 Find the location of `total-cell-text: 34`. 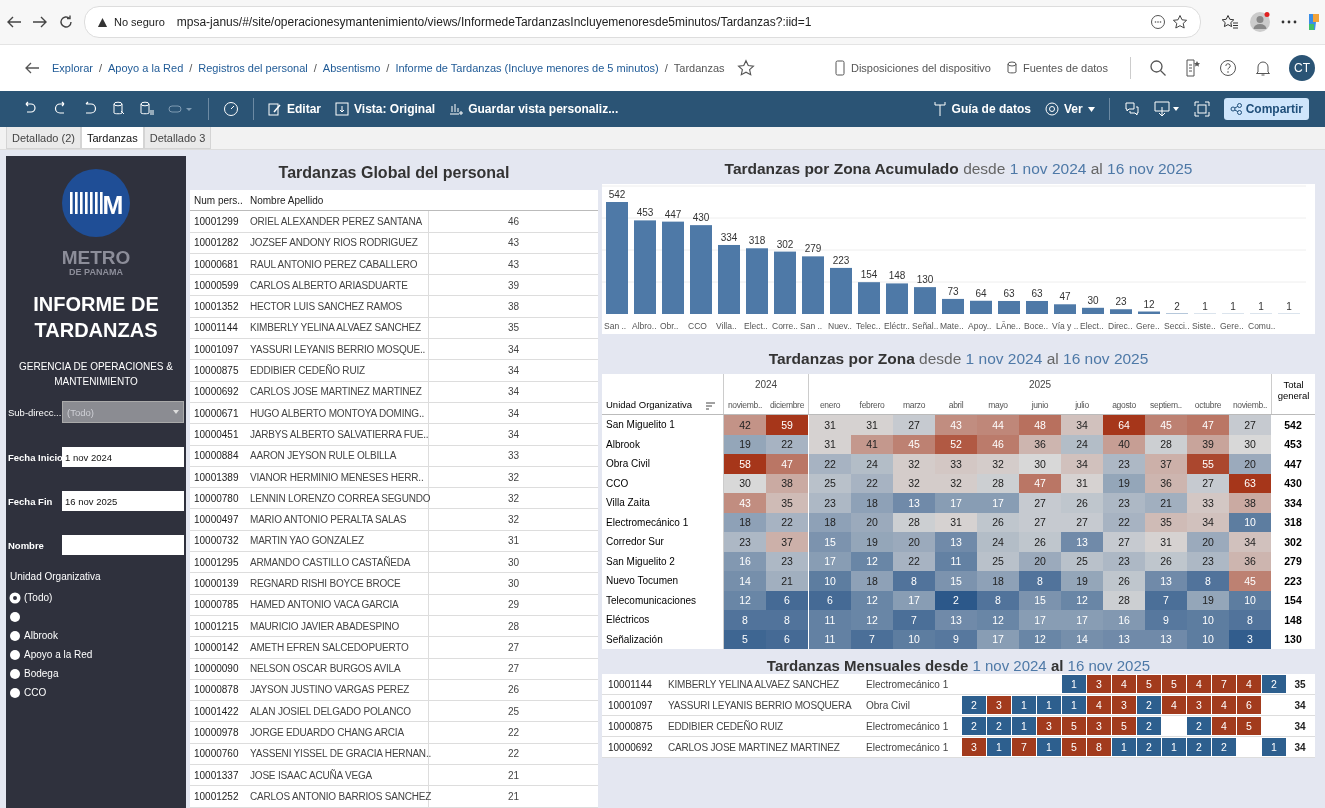

total-cell-text: 34 is located at coordinates (1300, 747).